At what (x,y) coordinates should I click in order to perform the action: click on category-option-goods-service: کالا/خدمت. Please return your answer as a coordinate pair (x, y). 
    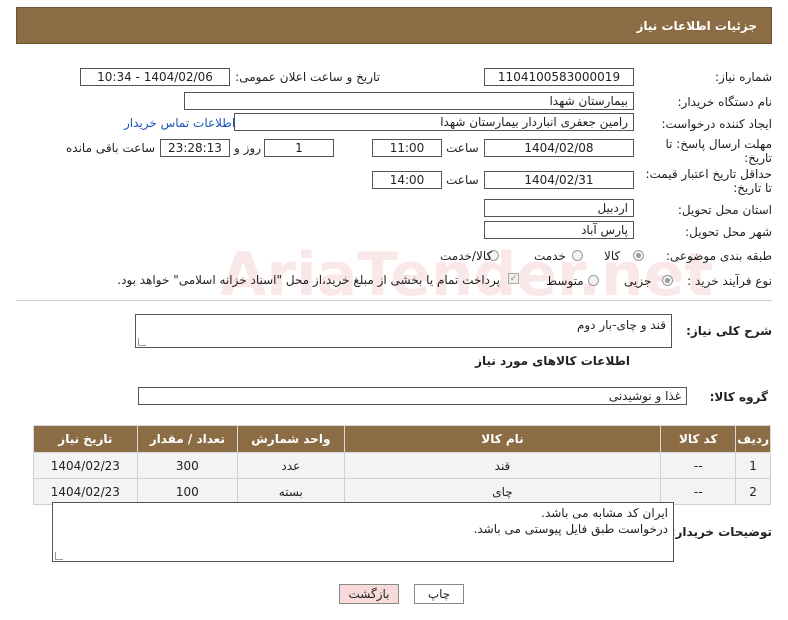
    Looking at the image, I should click on (466, 256).